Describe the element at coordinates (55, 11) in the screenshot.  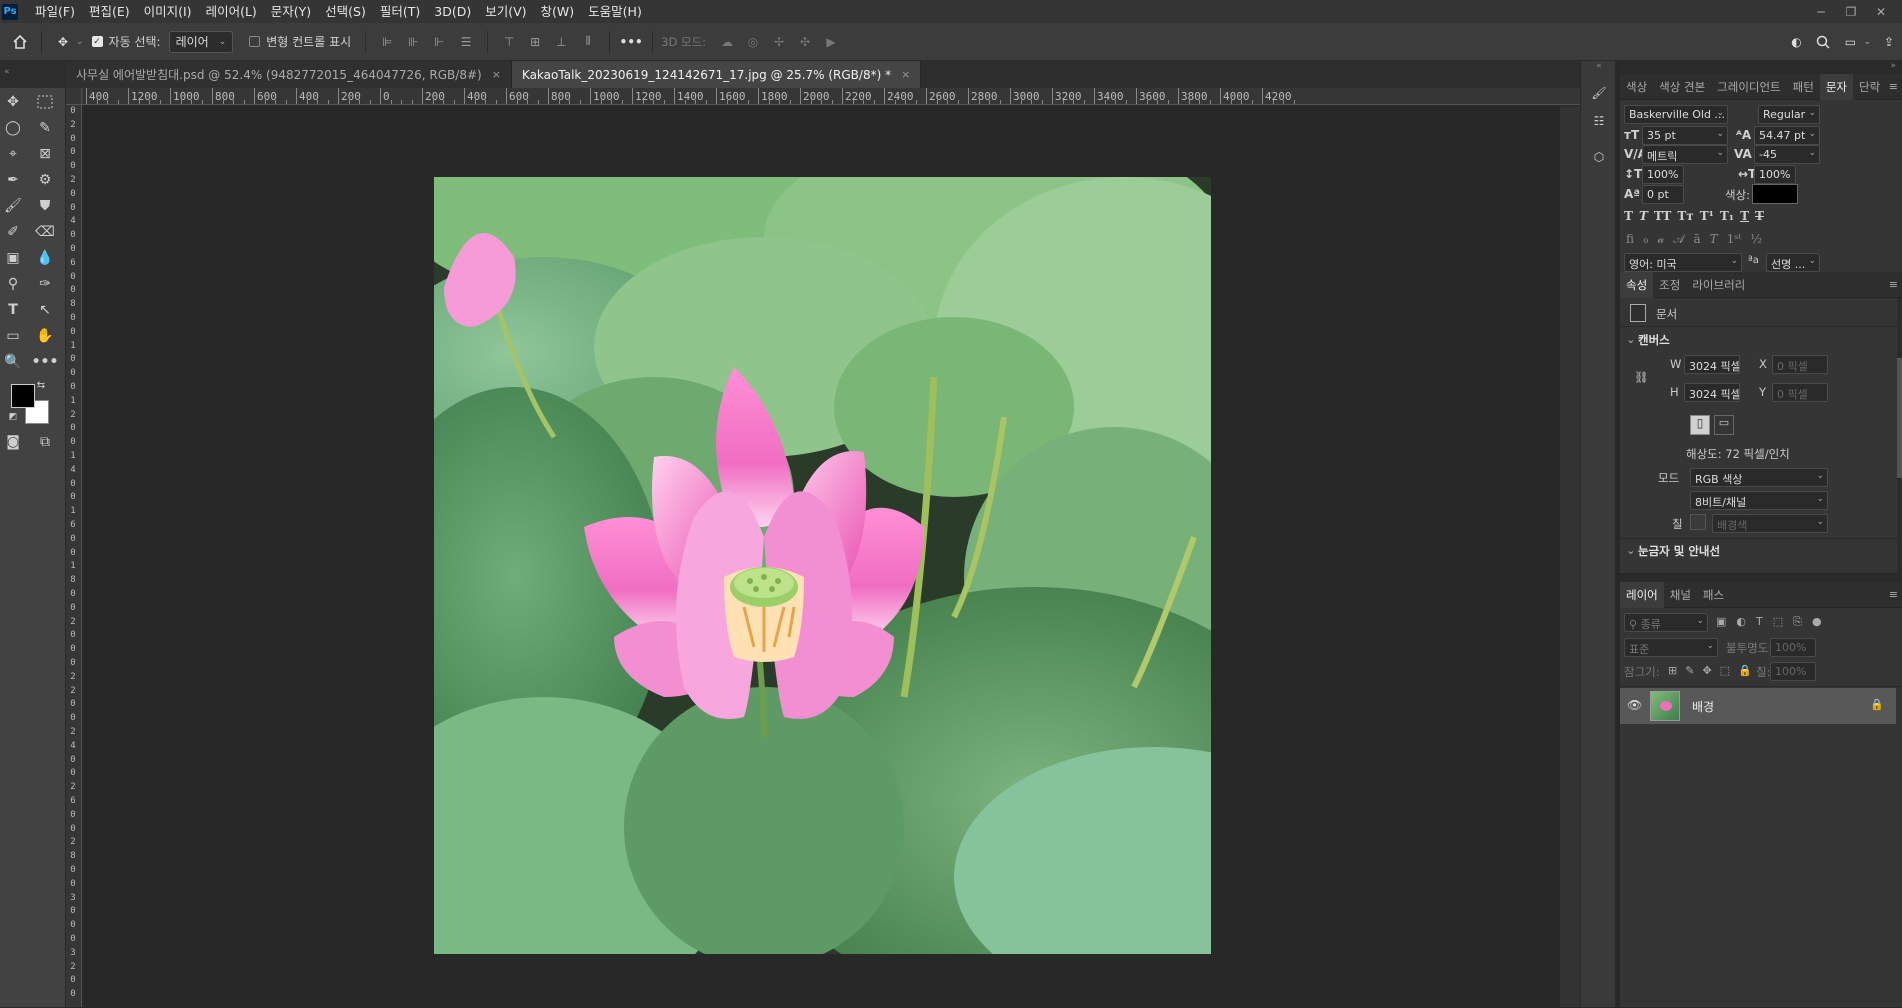
I see `menu-item: 파일(F)` at that location.